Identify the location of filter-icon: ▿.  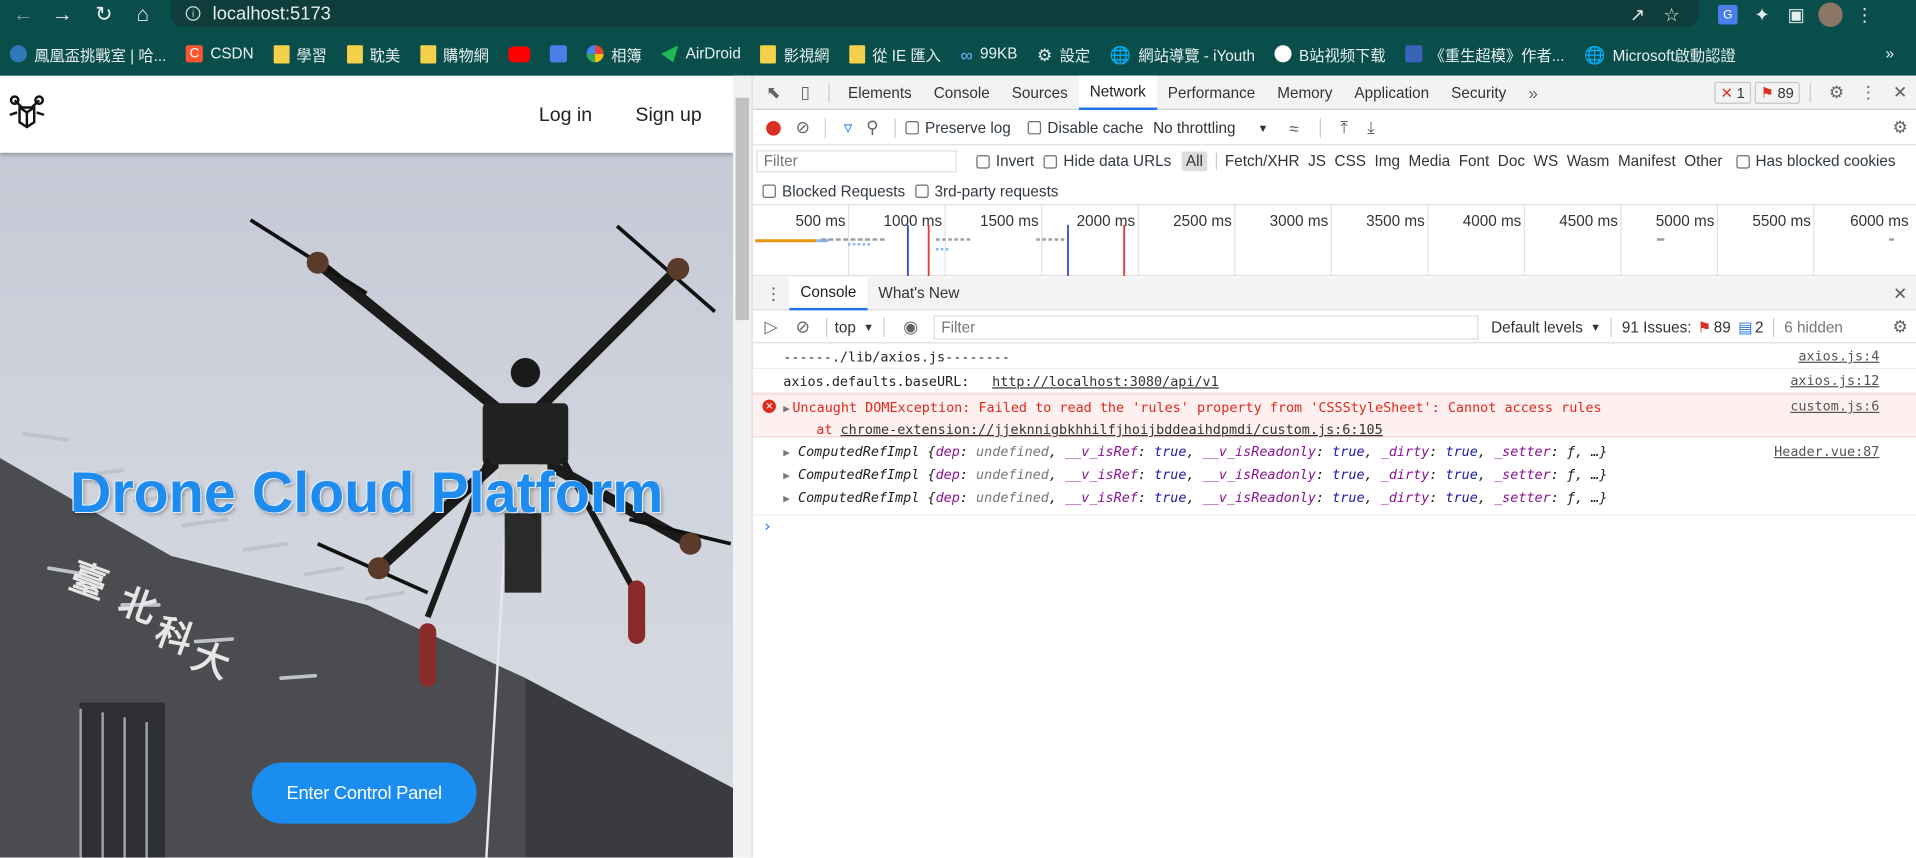
(848, 128).